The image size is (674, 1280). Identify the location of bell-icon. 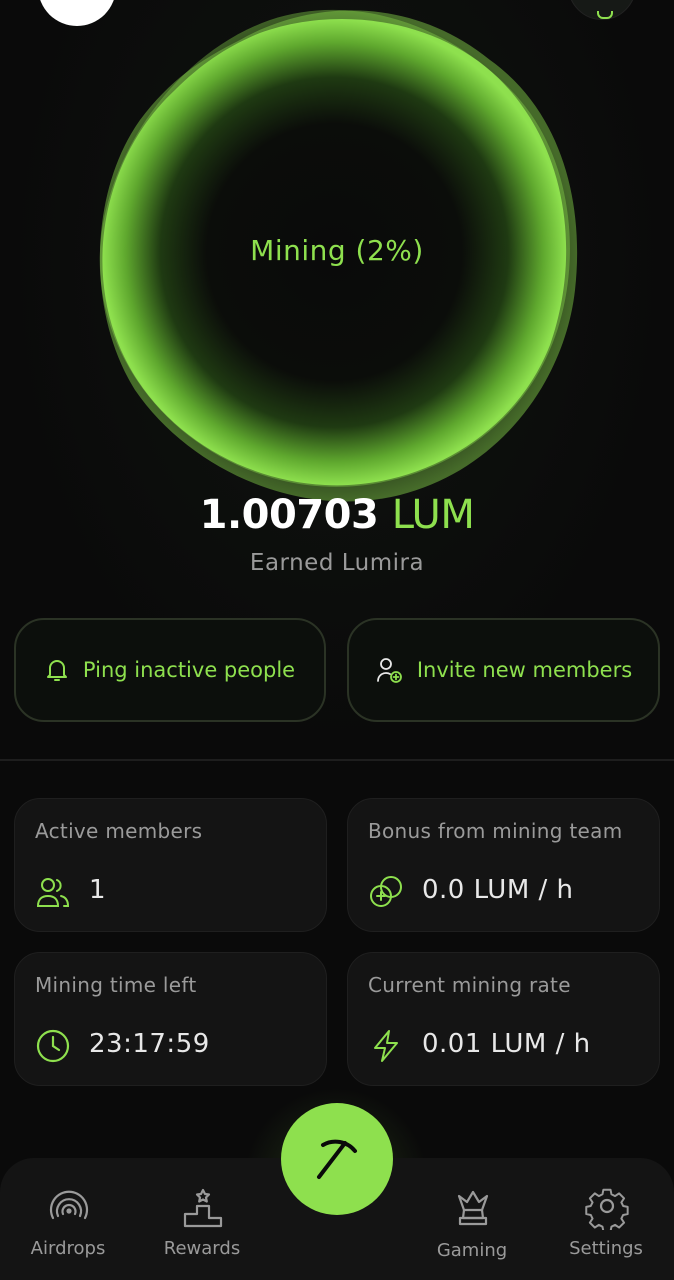
(56, 670).